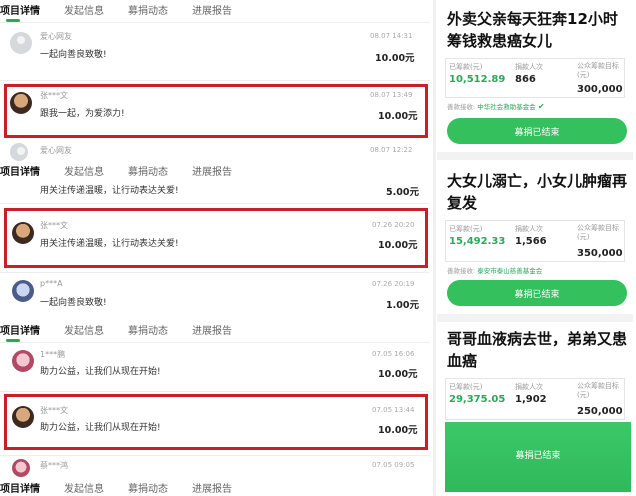 The image size is (636, 496). Describe the element at coordinates (391, 36) in the screenshot. I see `donation-date: 08.07 14:31` at that location.